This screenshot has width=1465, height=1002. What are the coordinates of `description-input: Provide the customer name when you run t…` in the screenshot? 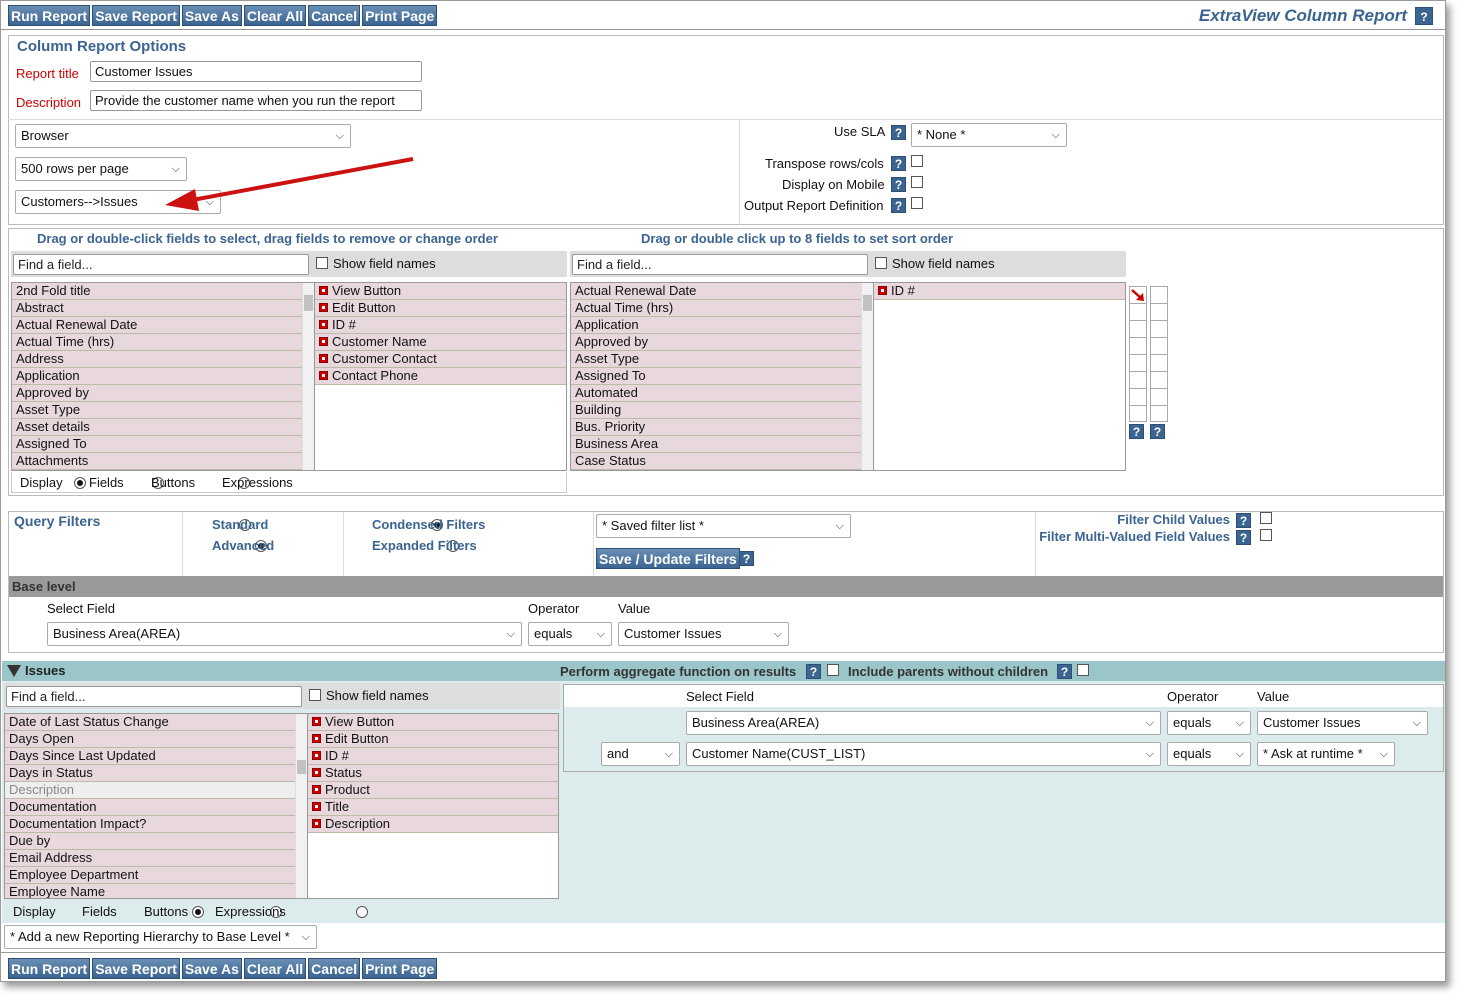 It's located at (256, 100).